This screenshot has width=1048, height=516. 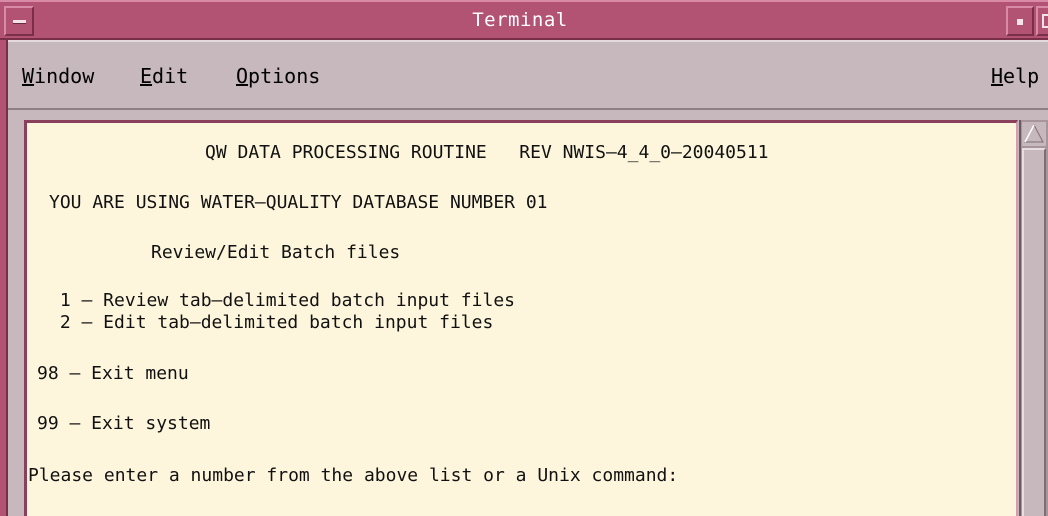 I want to click on maximize-button, so click(x=1042, y=21).